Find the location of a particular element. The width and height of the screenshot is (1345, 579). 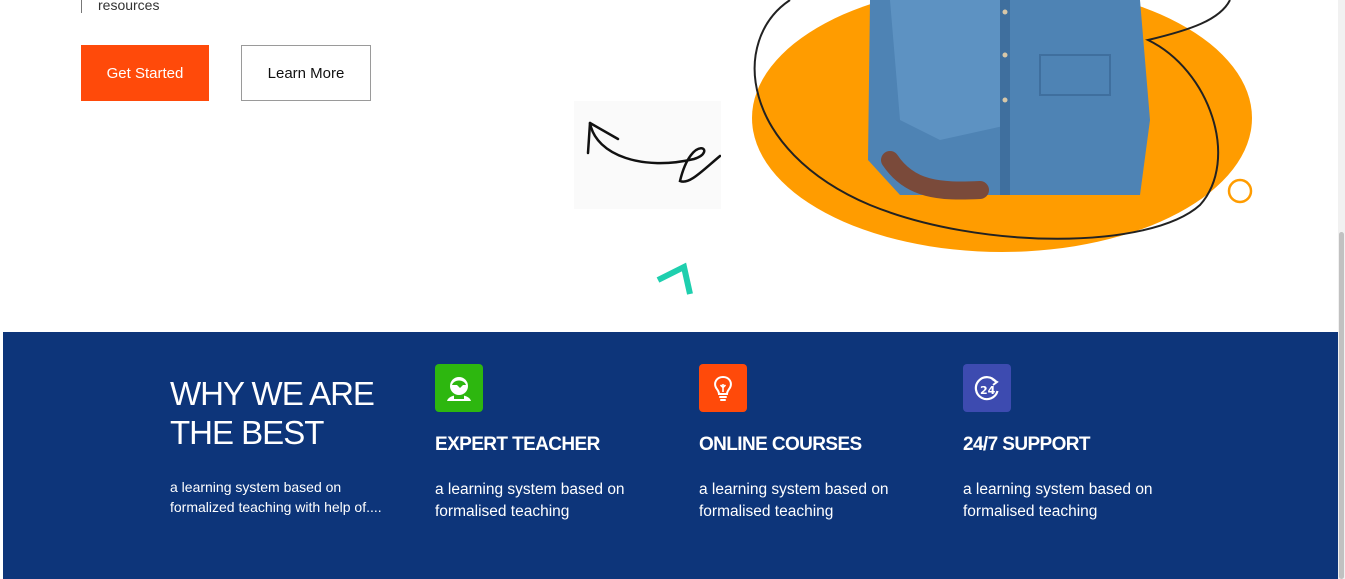

teal-chevron-decoration is located at coordinates (675, 279).